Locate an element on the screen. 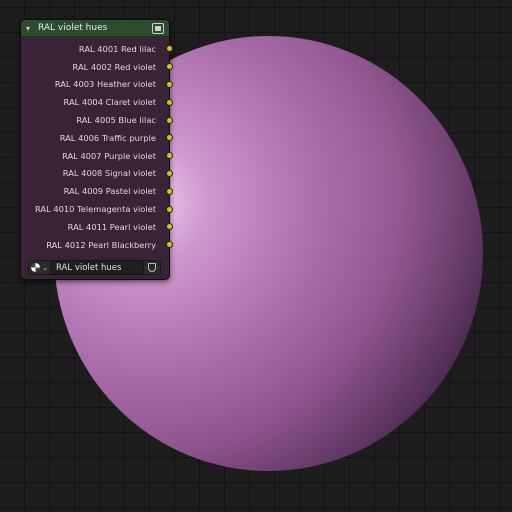 This screenshot has width=512, height=512. output-row: RAL 4011 Pearl violet is located at coordinates (97, 227).